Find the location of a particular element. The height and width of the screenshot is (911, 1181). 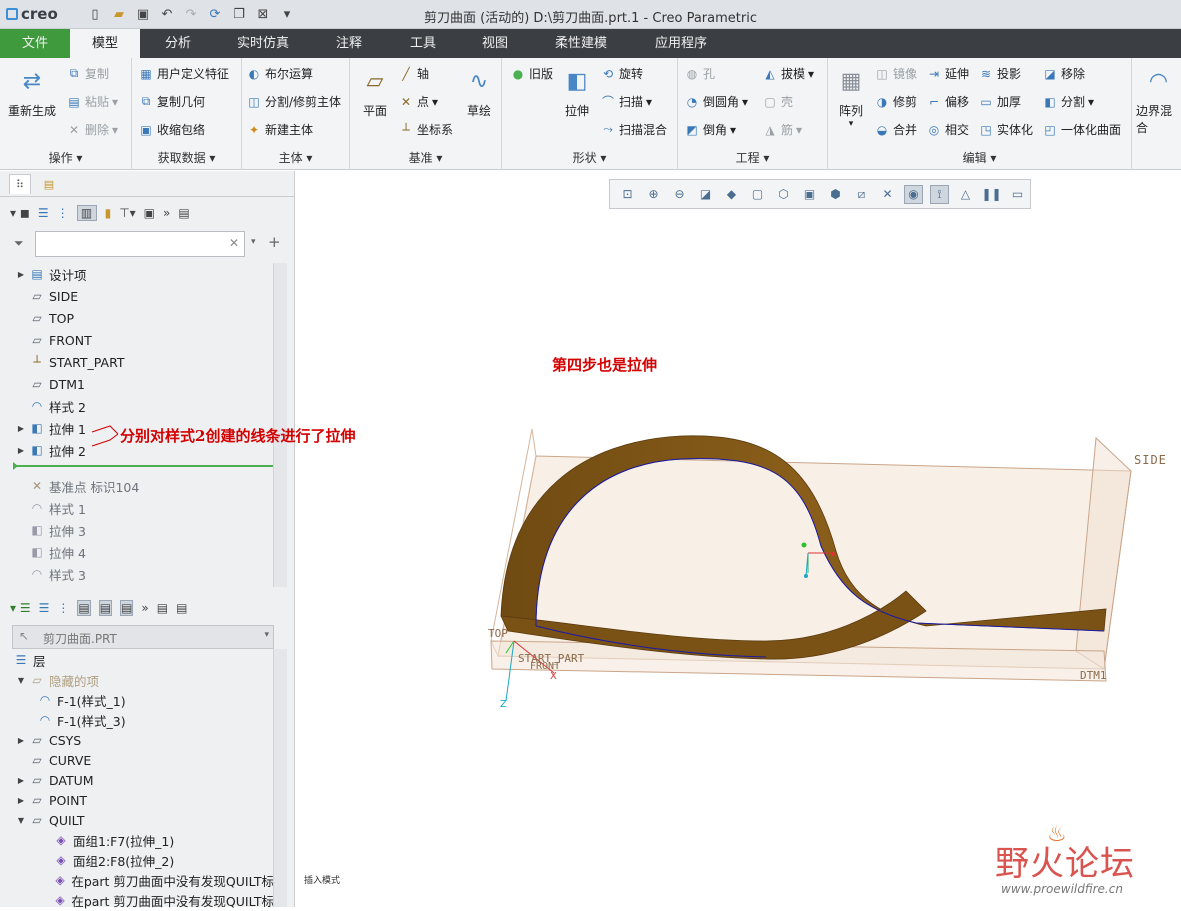

layer-props-icon: ▤ is located at coordinates (105, 608).